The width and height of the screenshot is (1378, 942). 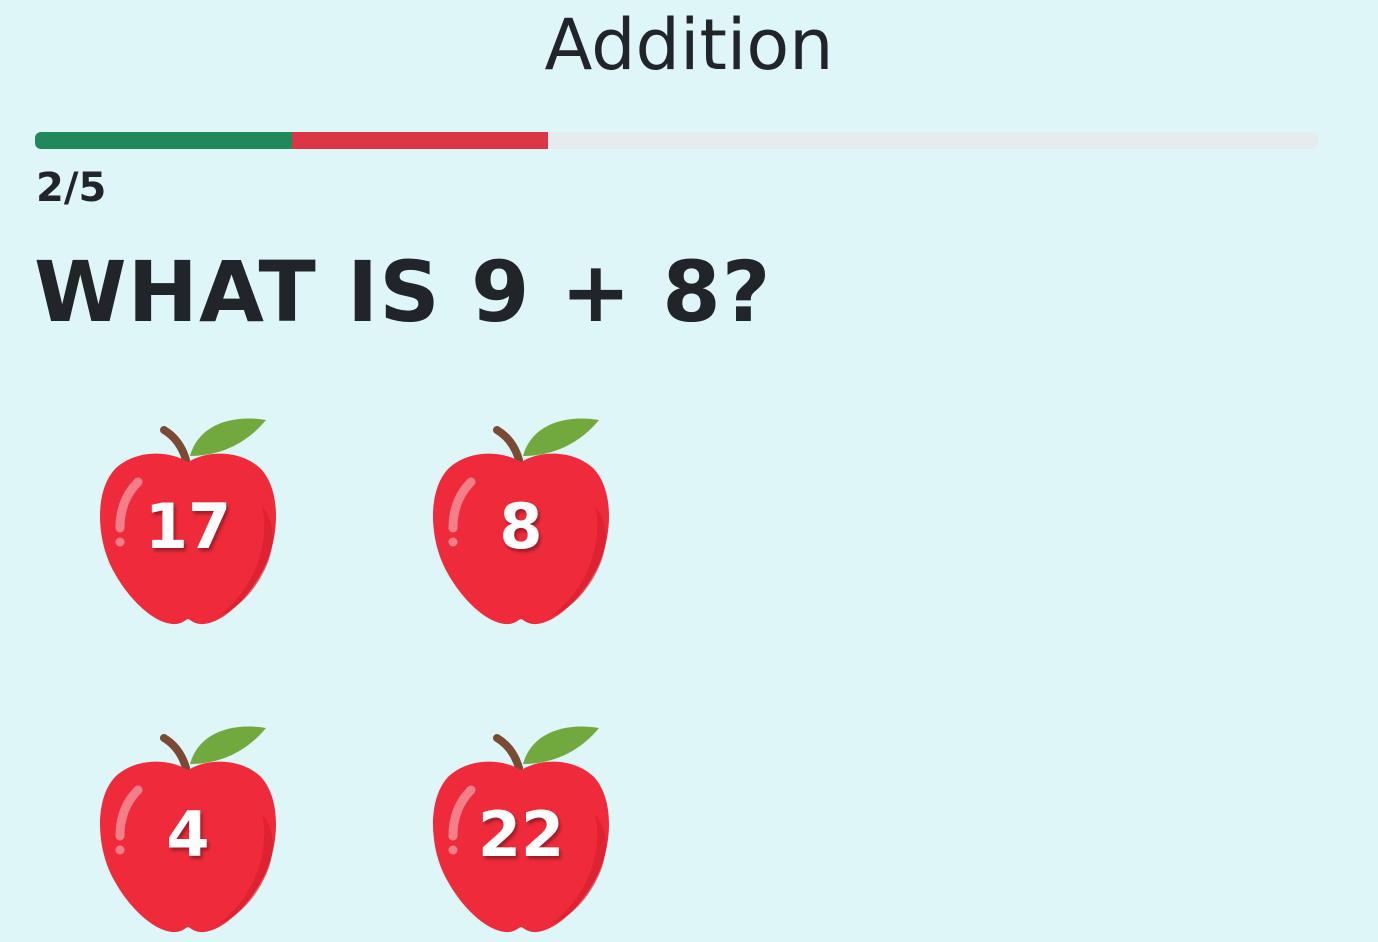 What do you see at coordinates (163, 140) in the screenshot?
I see `progress-segment-correct` at bounding box center [163, 140].